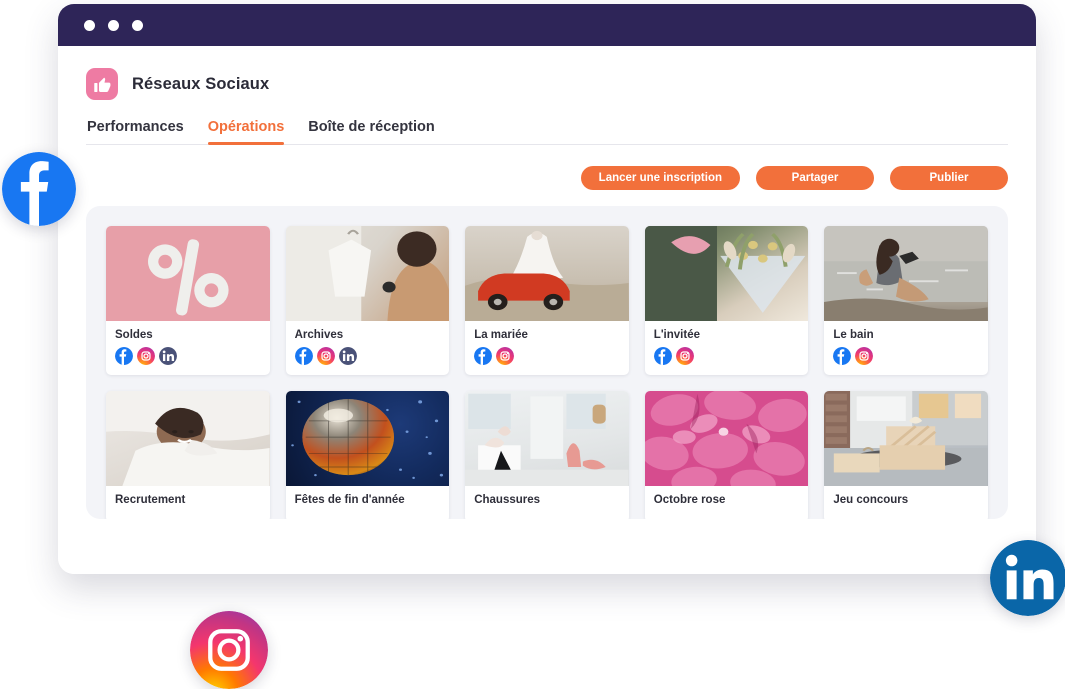 The image size is (1065, 689). I want to click on campaign-card: Octobre rose, so click(726, 455).